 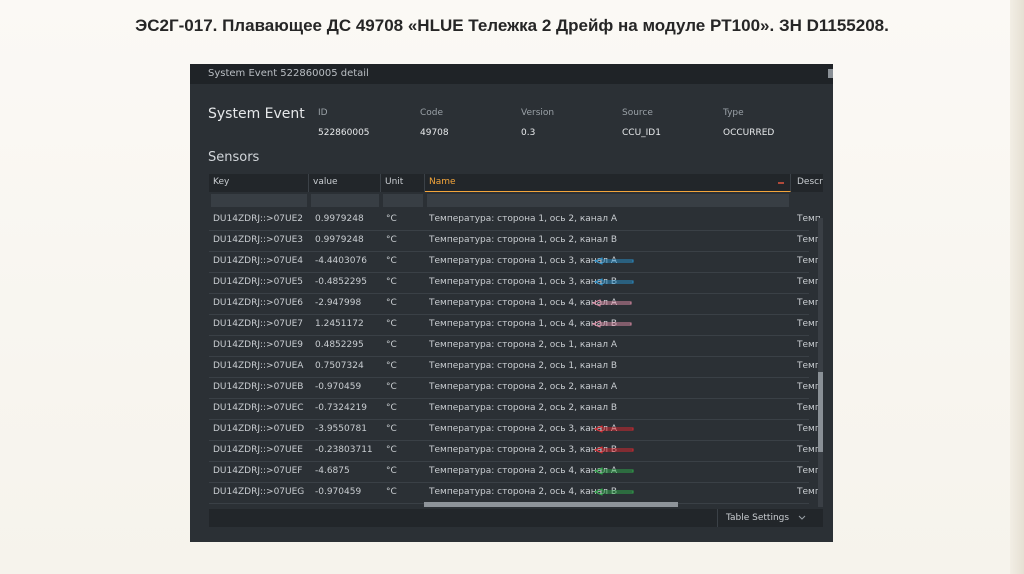 I want to click on cell-key: DU14ZDRJ::>07UE9, so click(x=258, y=345).